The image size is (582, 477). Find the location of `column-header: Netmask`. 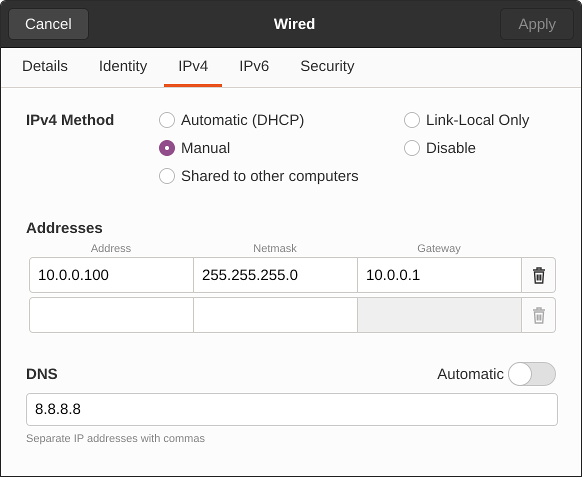

column-header: Netmask is located at coordinates (275, 249).